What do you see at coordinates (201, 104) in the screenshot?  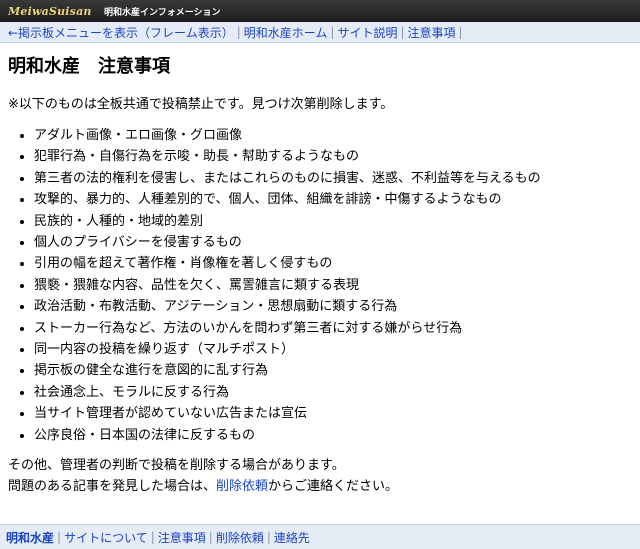 I see `prohibition-notice: ※以下のものは全板共通で投稿禁止です。見つけ次第削除します。` at bounding box center [201, 104].